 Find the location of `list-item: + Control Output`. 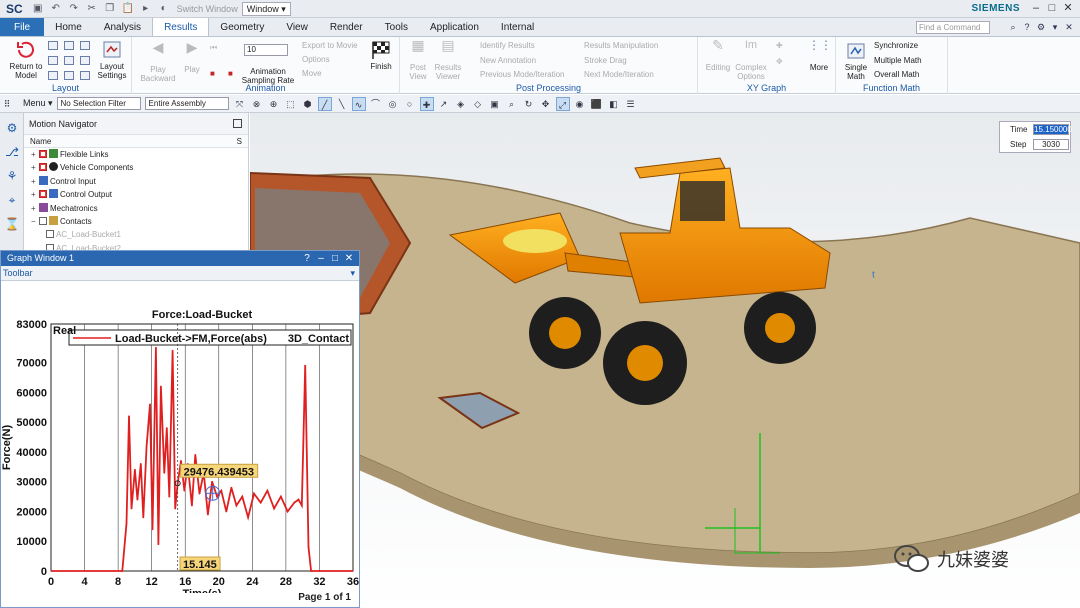

list-item: + Control Output is located at coordinates (136, 194).